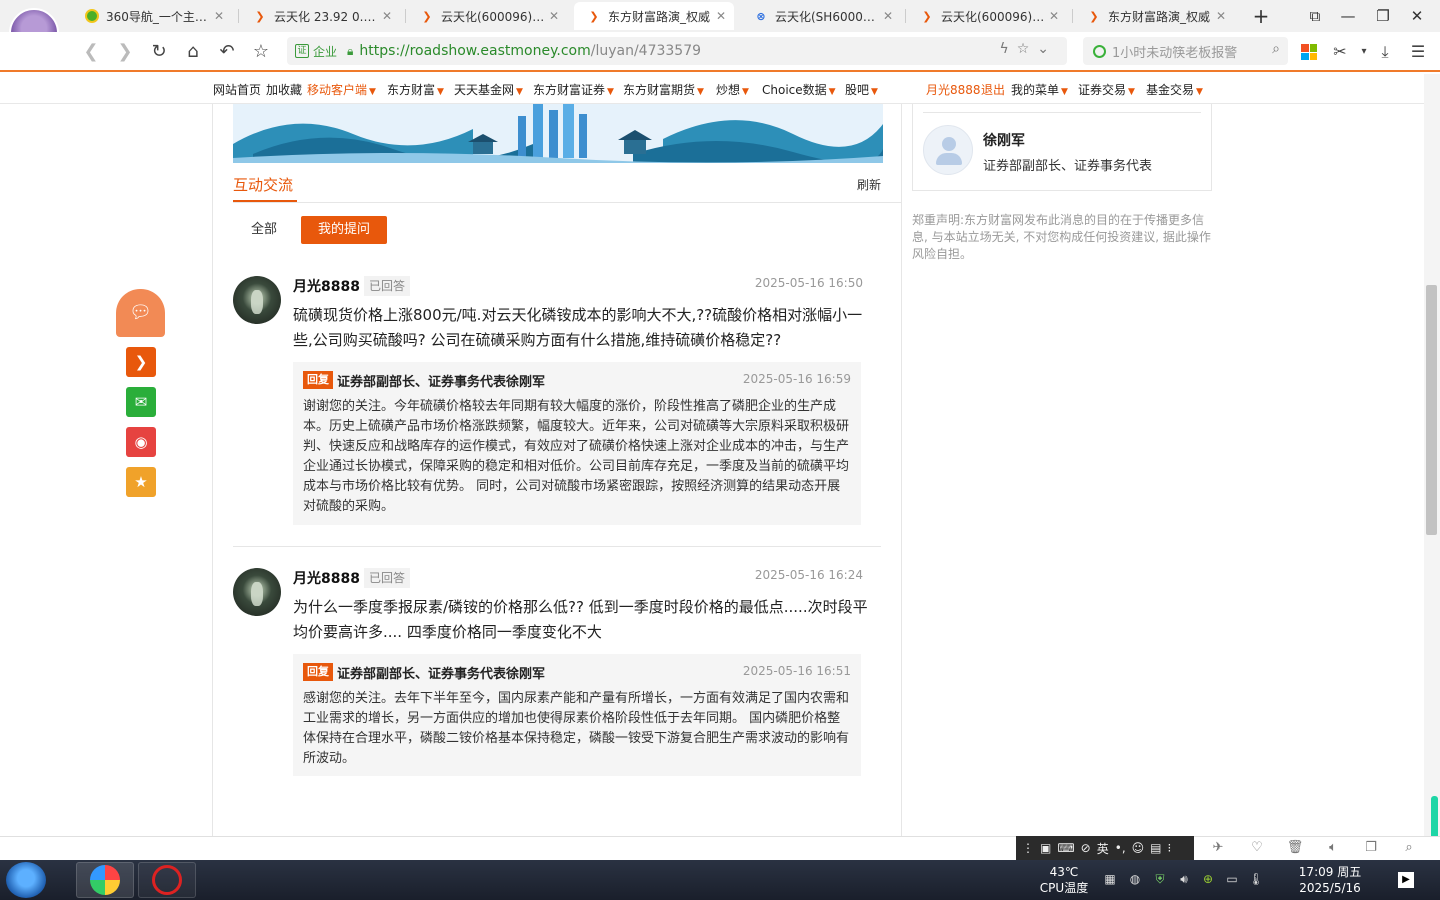 This screenshot has height=900, width=1440. I want to click on apps-grid-icon, so click(1309, 52).